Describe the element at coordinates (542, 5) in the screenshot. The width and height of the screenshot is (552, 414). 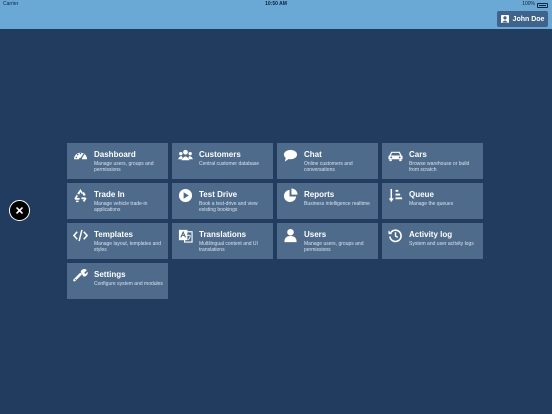
I see `battery-icon` at that location.